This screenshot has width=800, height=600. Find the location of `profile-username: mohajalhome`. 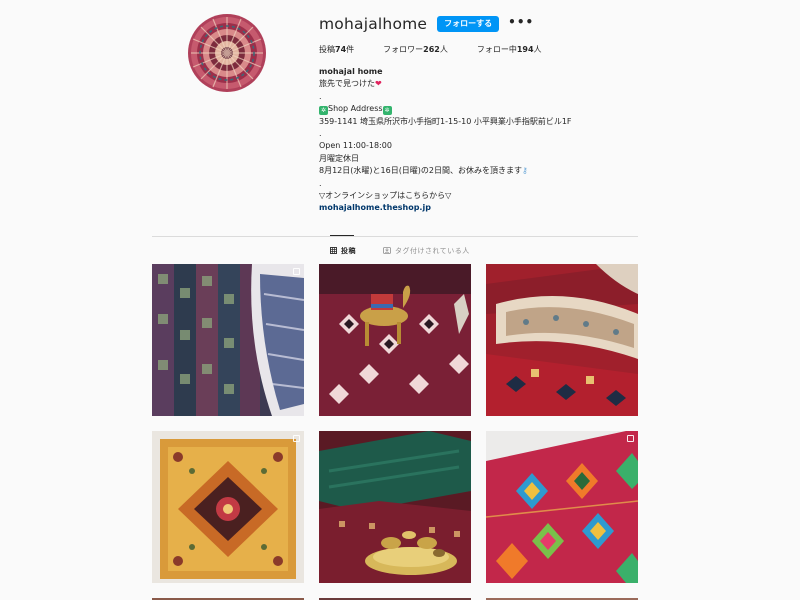

profile-username: mohajalhome is located at coordinates (373, 24).